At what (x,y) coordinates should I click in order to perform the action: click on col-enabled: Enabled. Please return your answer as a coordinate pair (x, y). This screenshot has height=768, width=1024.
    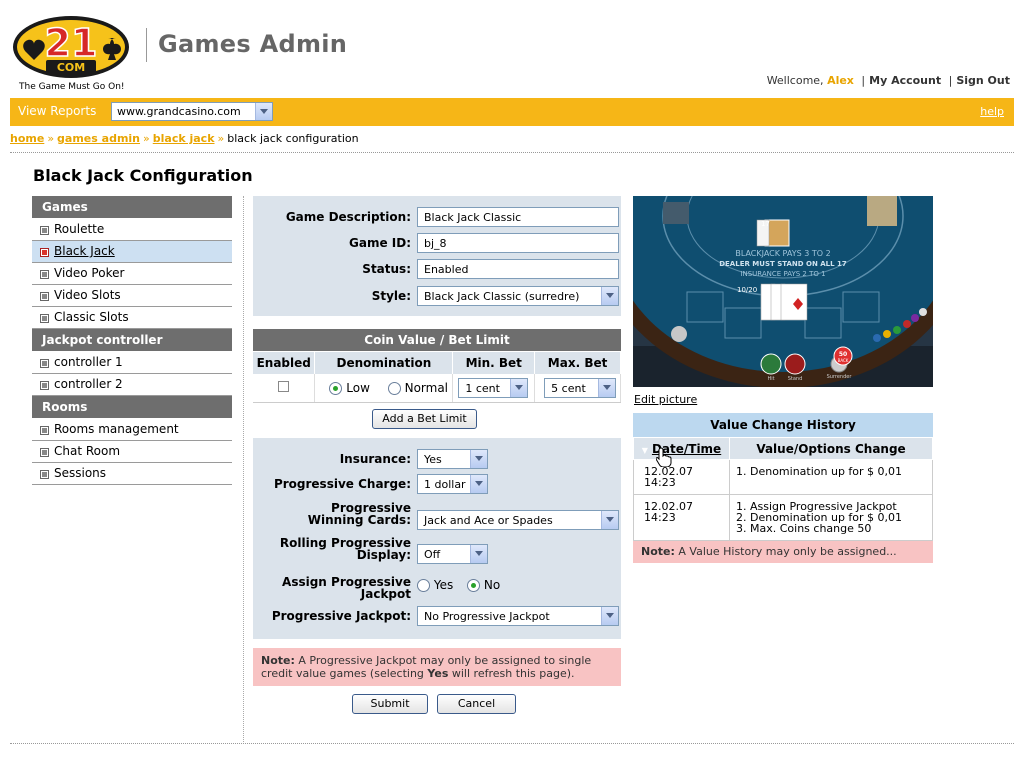
    Looking at the image, I should click on (284, 363).